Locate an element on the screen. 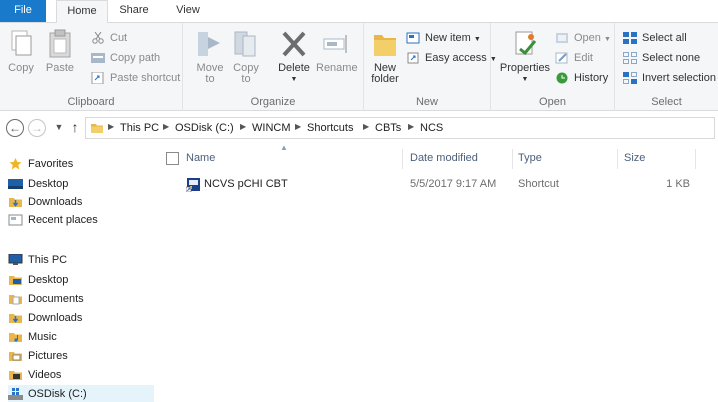 This screenshot has height=402, width=718. properties-button: Properties ▼ is located at coordinates (525, 57).